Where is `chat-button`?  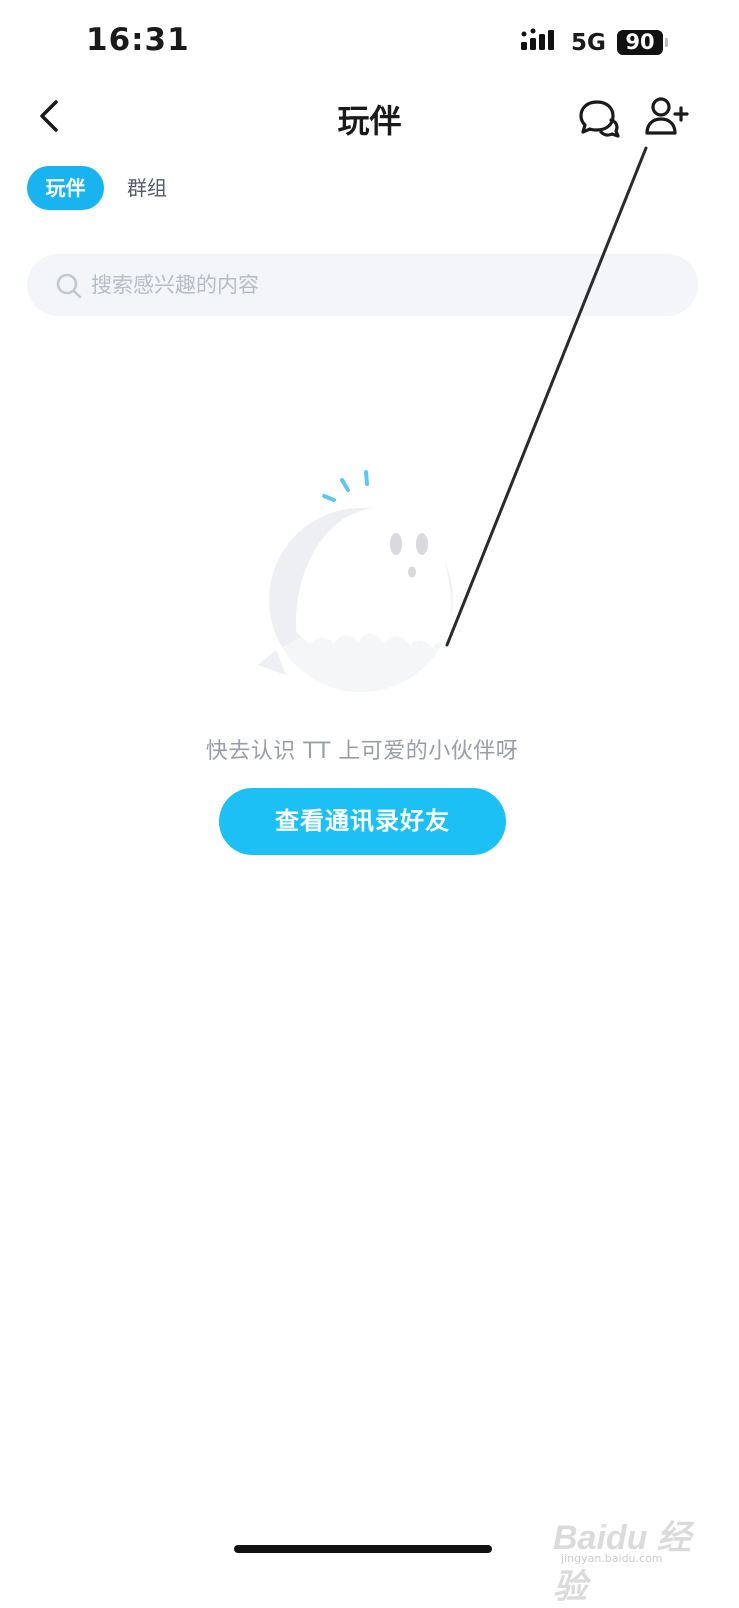 chat-button is located at coordinates (599, 117).